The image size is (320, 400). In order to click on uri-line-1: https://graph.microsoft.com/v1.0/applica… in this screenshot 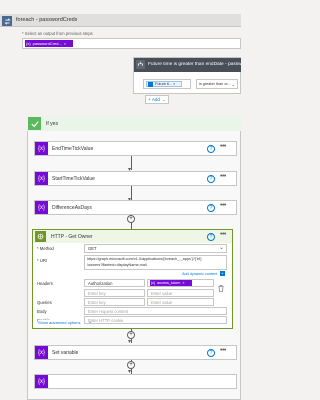, I will do `click(144, 259)`.